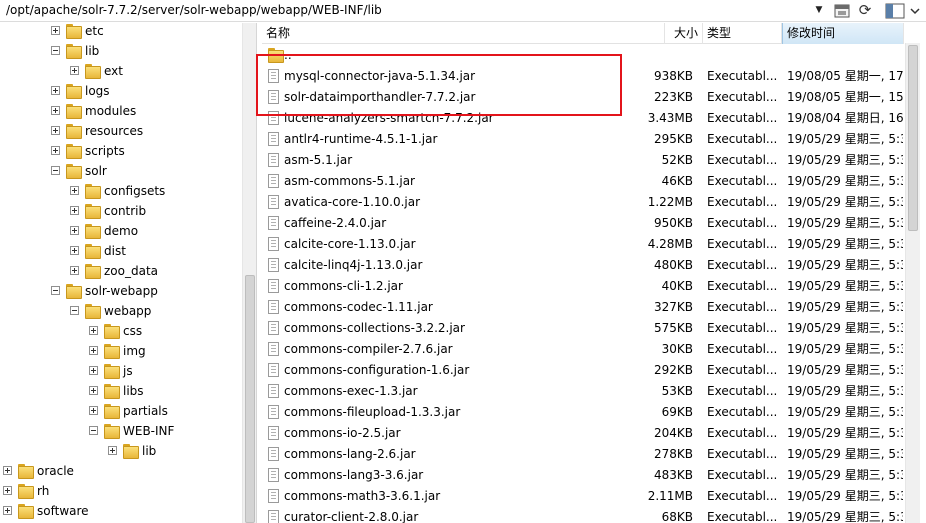 This screenshot has width=926, height=523. What do you see at coordinates (583, 55) in the screenshot?
I see `file-row: ..` at bounding box center [583, 55].